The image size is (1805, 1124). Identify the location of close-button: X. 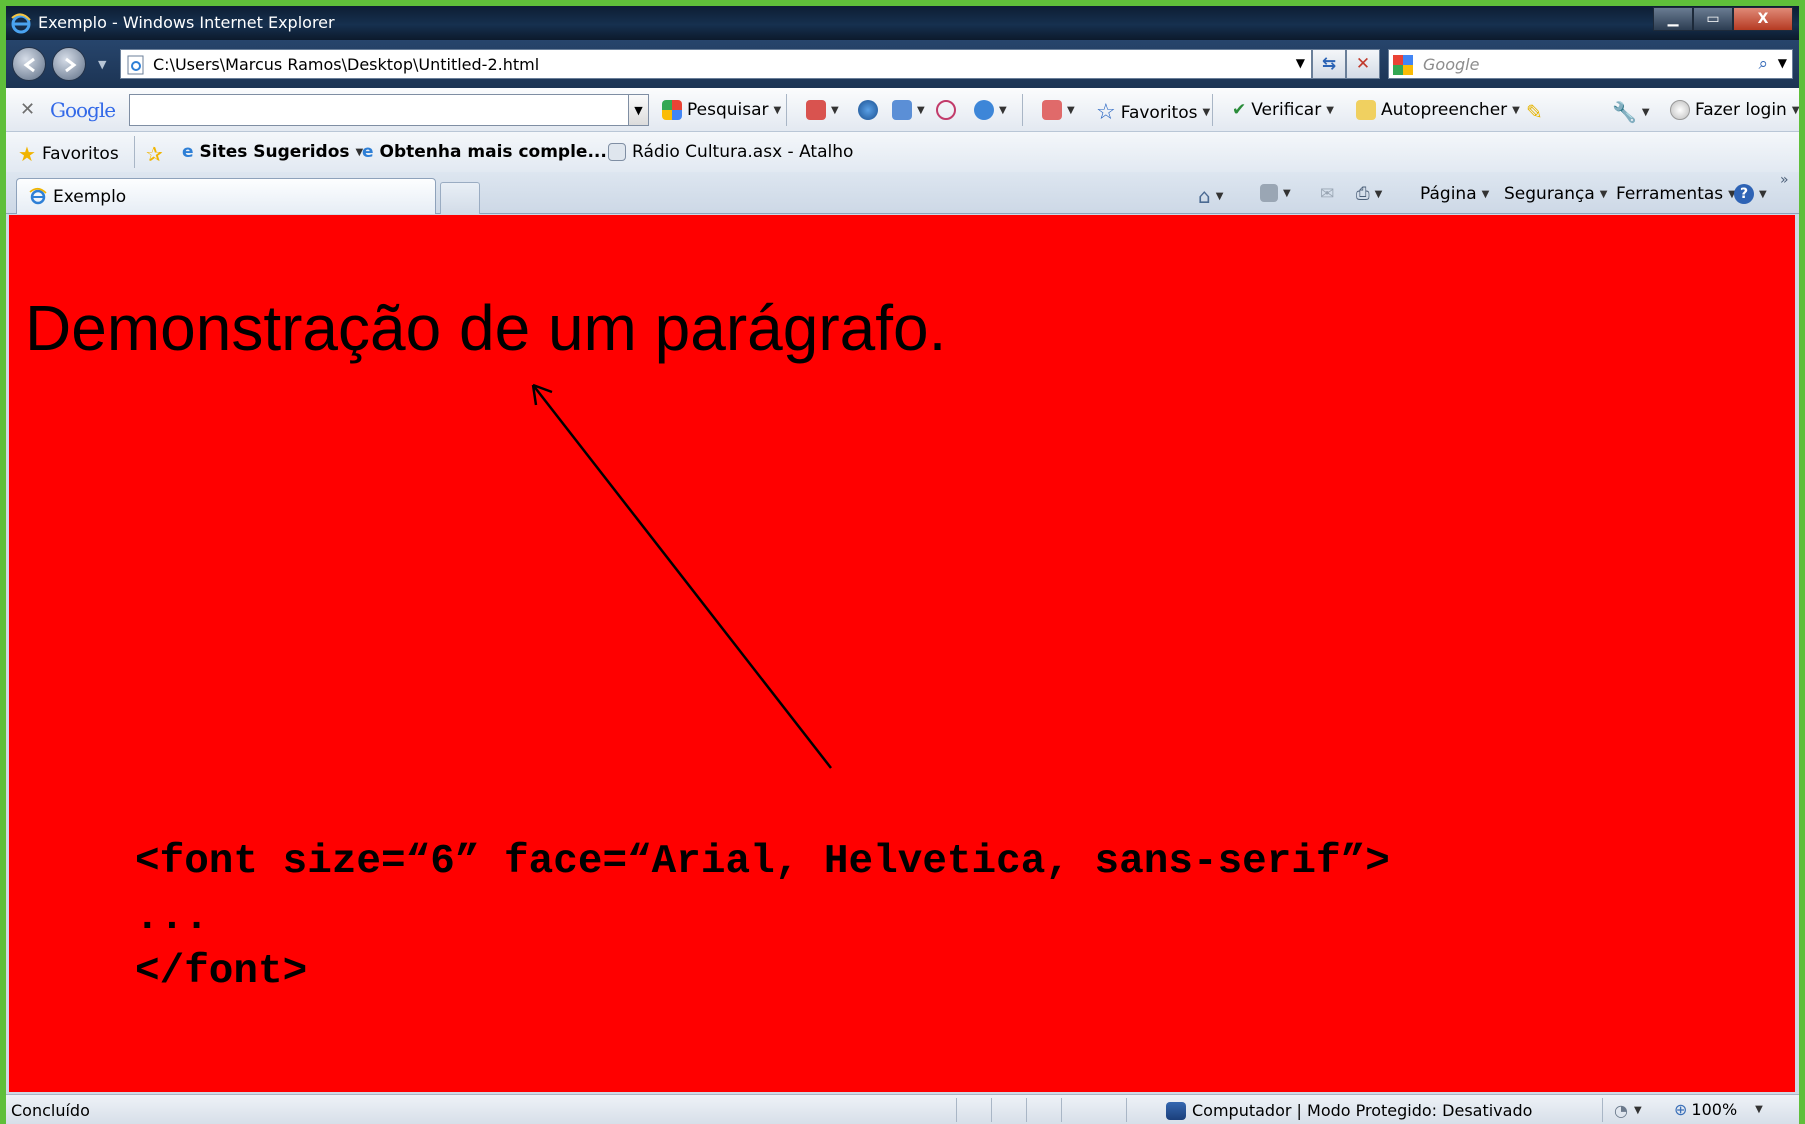
(1763, 19).